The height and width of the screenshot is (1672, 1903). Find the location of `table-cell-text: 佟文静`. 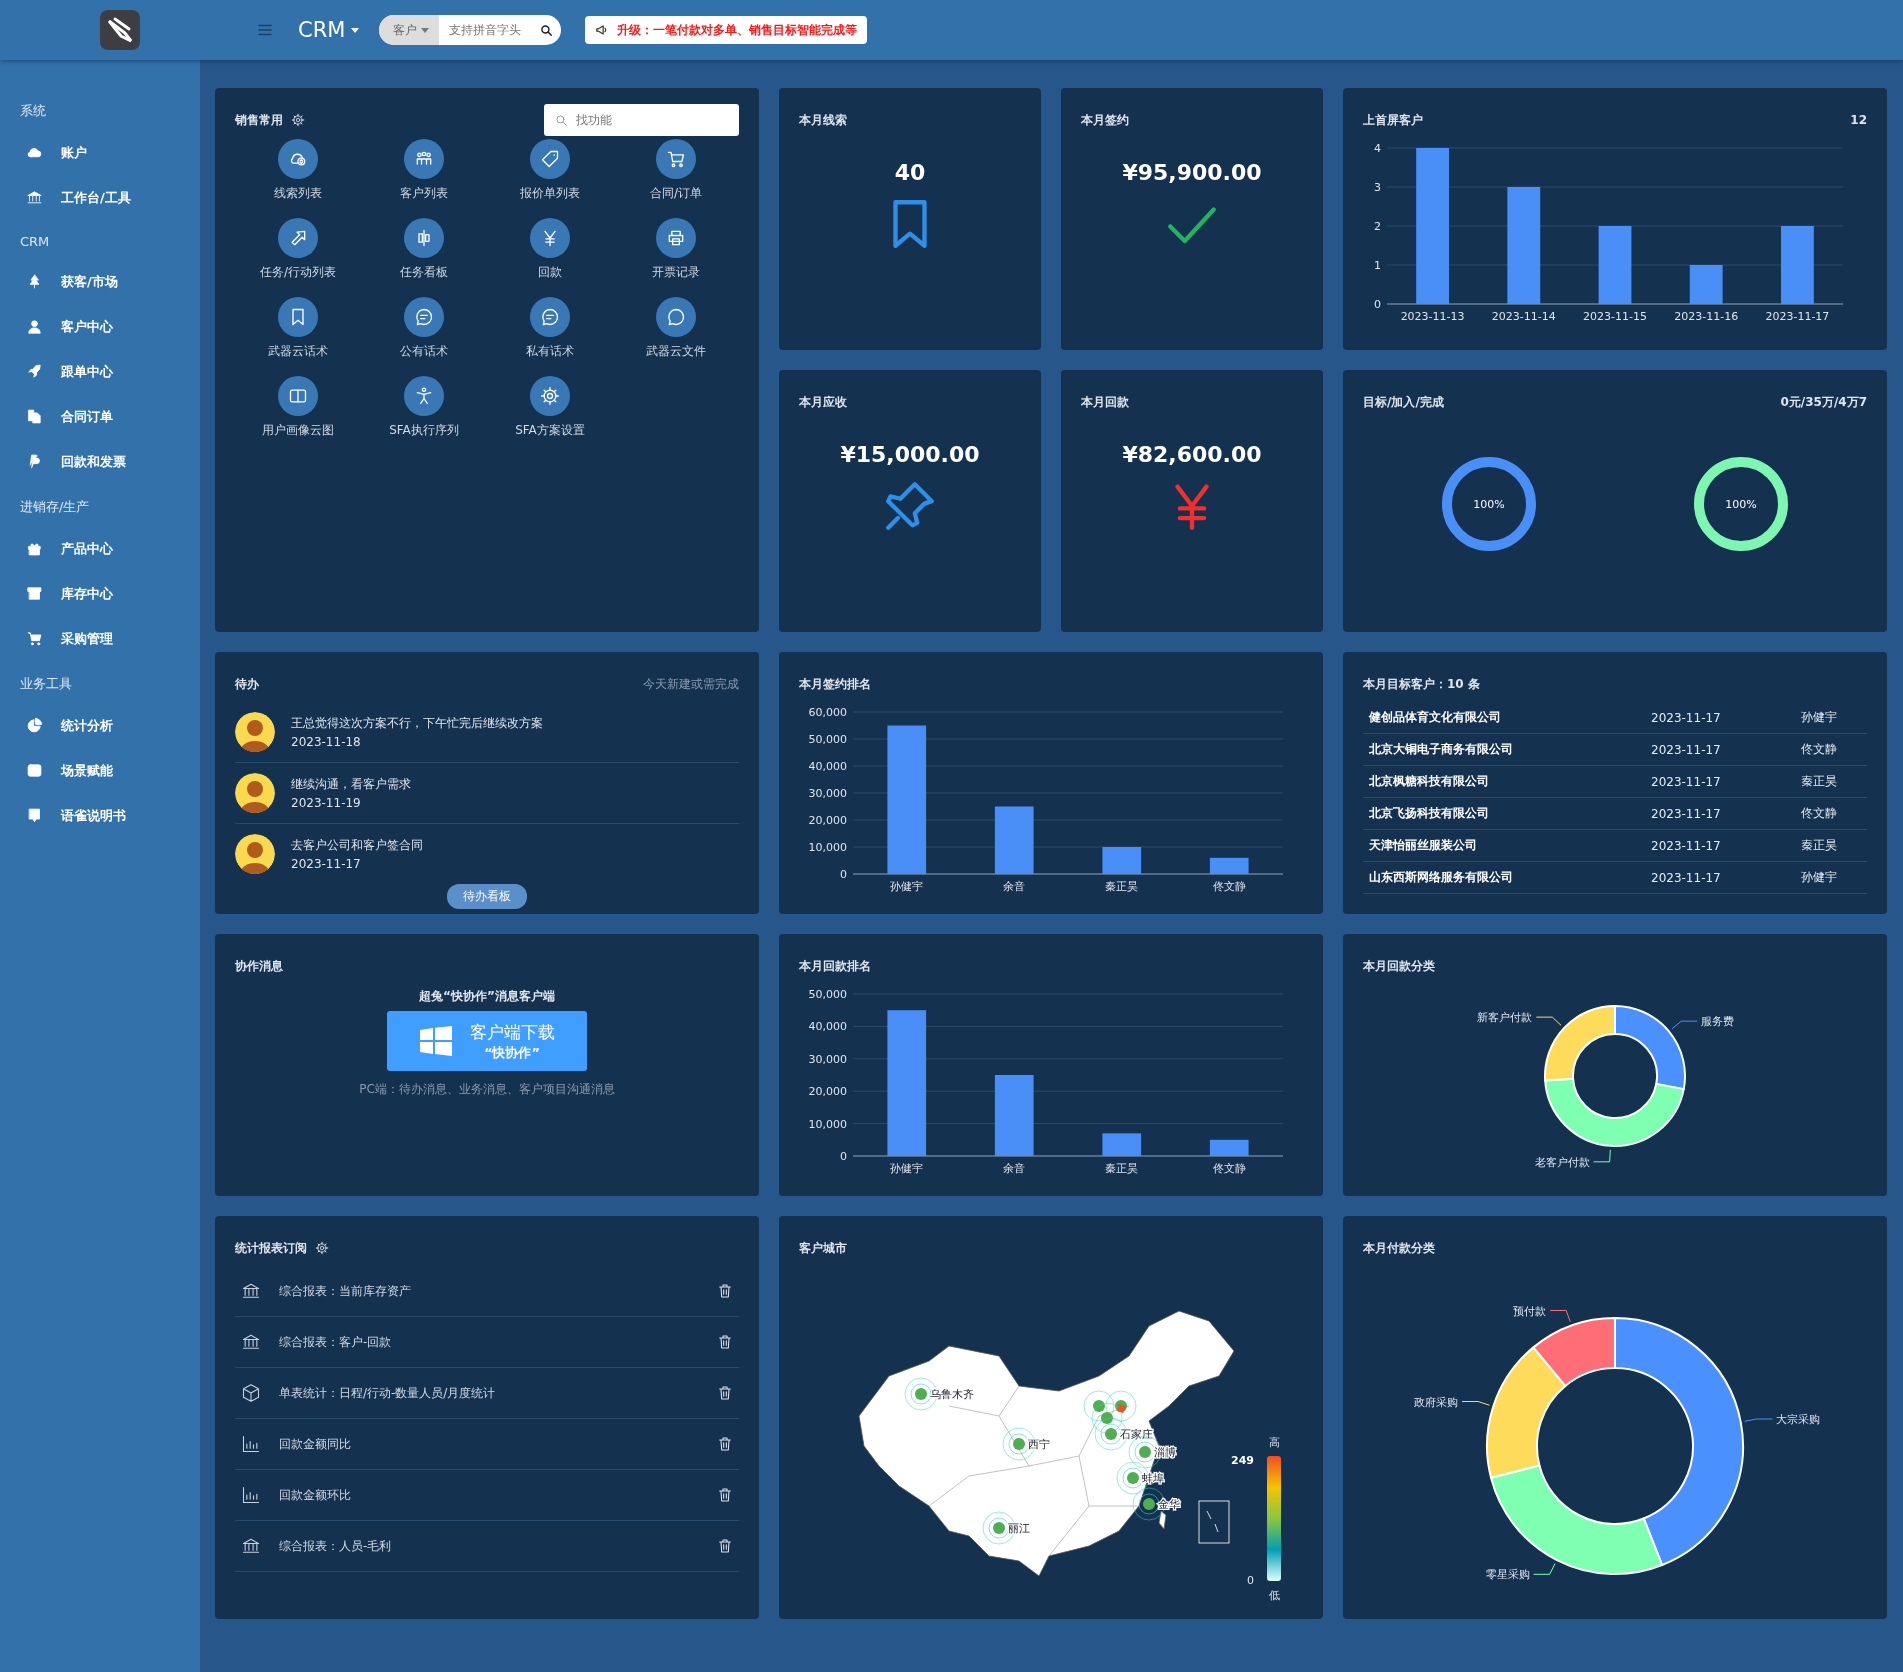

table-cell-text: 佟文静 is located at coordinates (1819, 749).